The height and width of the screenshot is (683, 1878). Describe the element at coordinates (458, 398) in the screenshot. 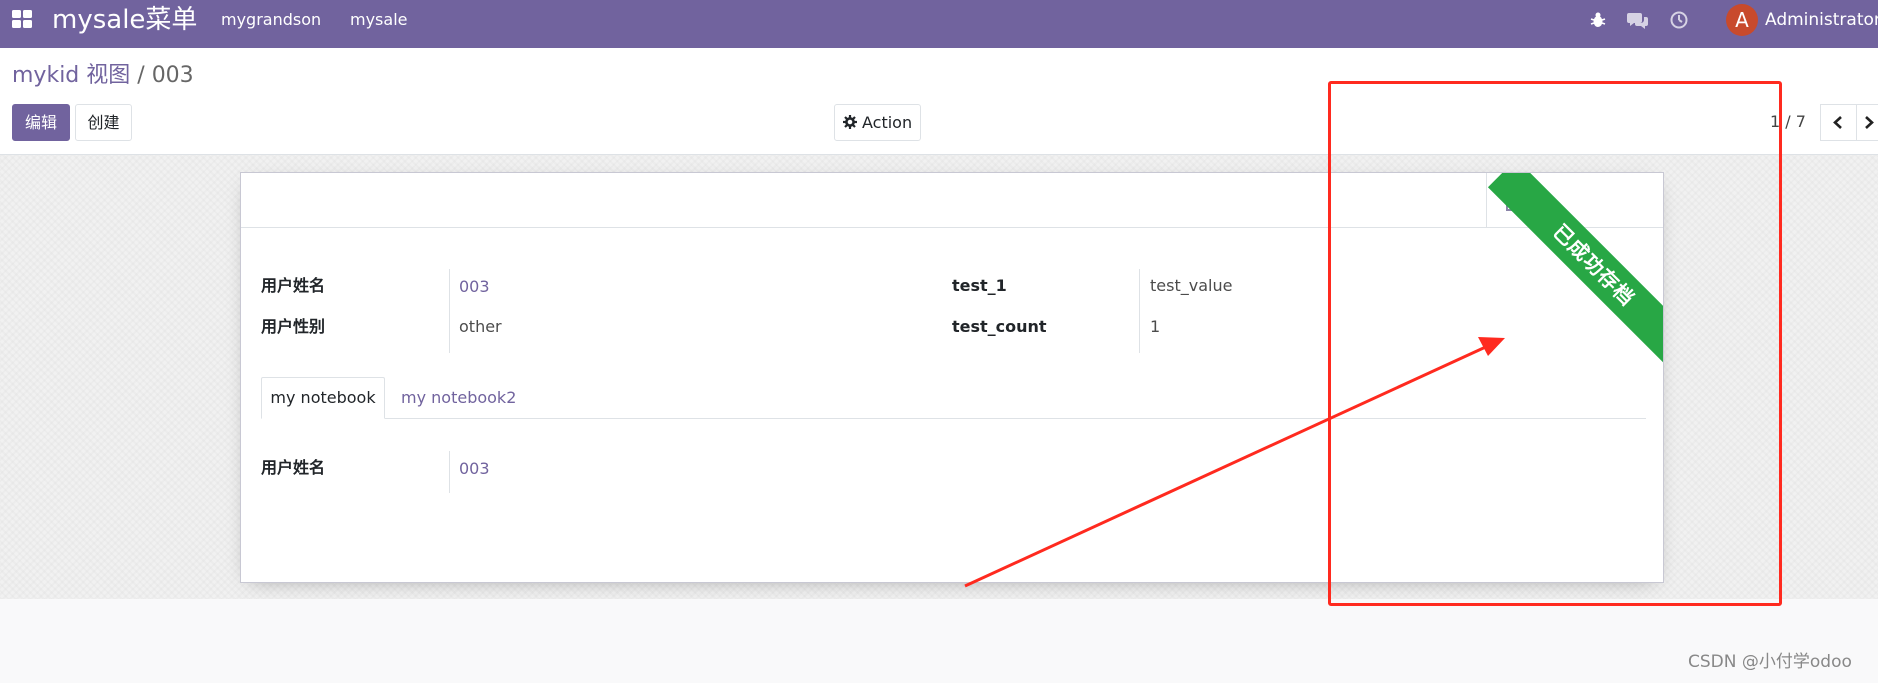

I see `tab-my-notebook2: my notebook2` at that location.